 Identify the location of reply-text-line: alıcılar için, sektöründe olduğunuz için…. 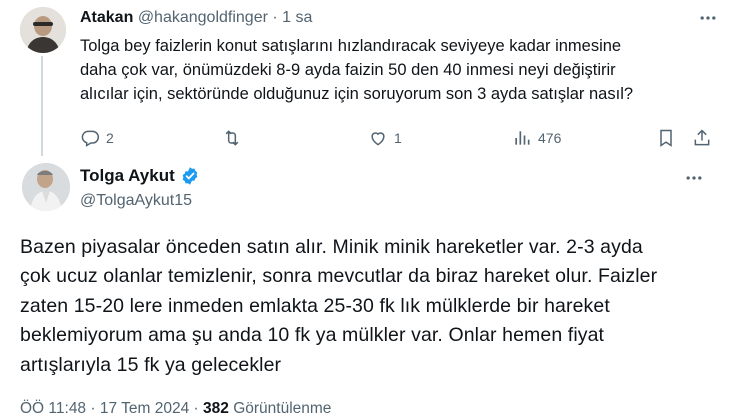
(357, 94).